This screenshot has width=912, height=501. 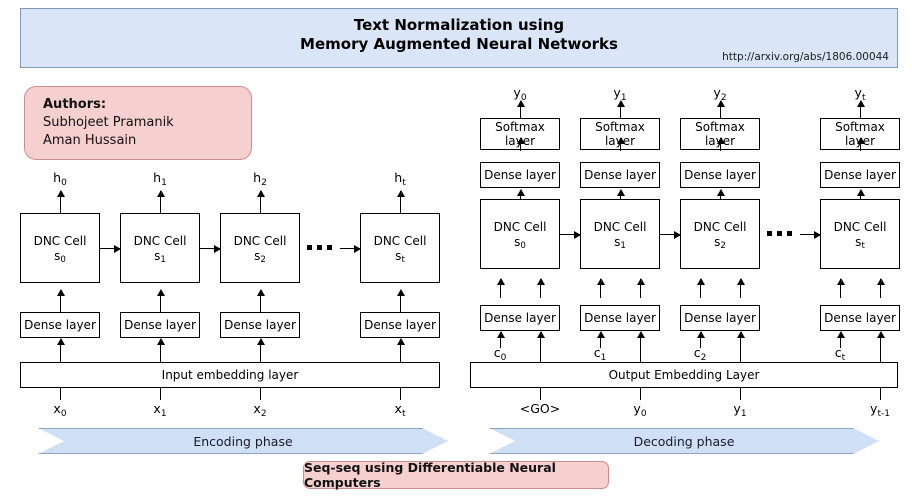 What do you see at coordinates (60, 240) in the screenshot?
I see `encoder-cell-label-0: DNC Cell` at bounding box center [60, 240].